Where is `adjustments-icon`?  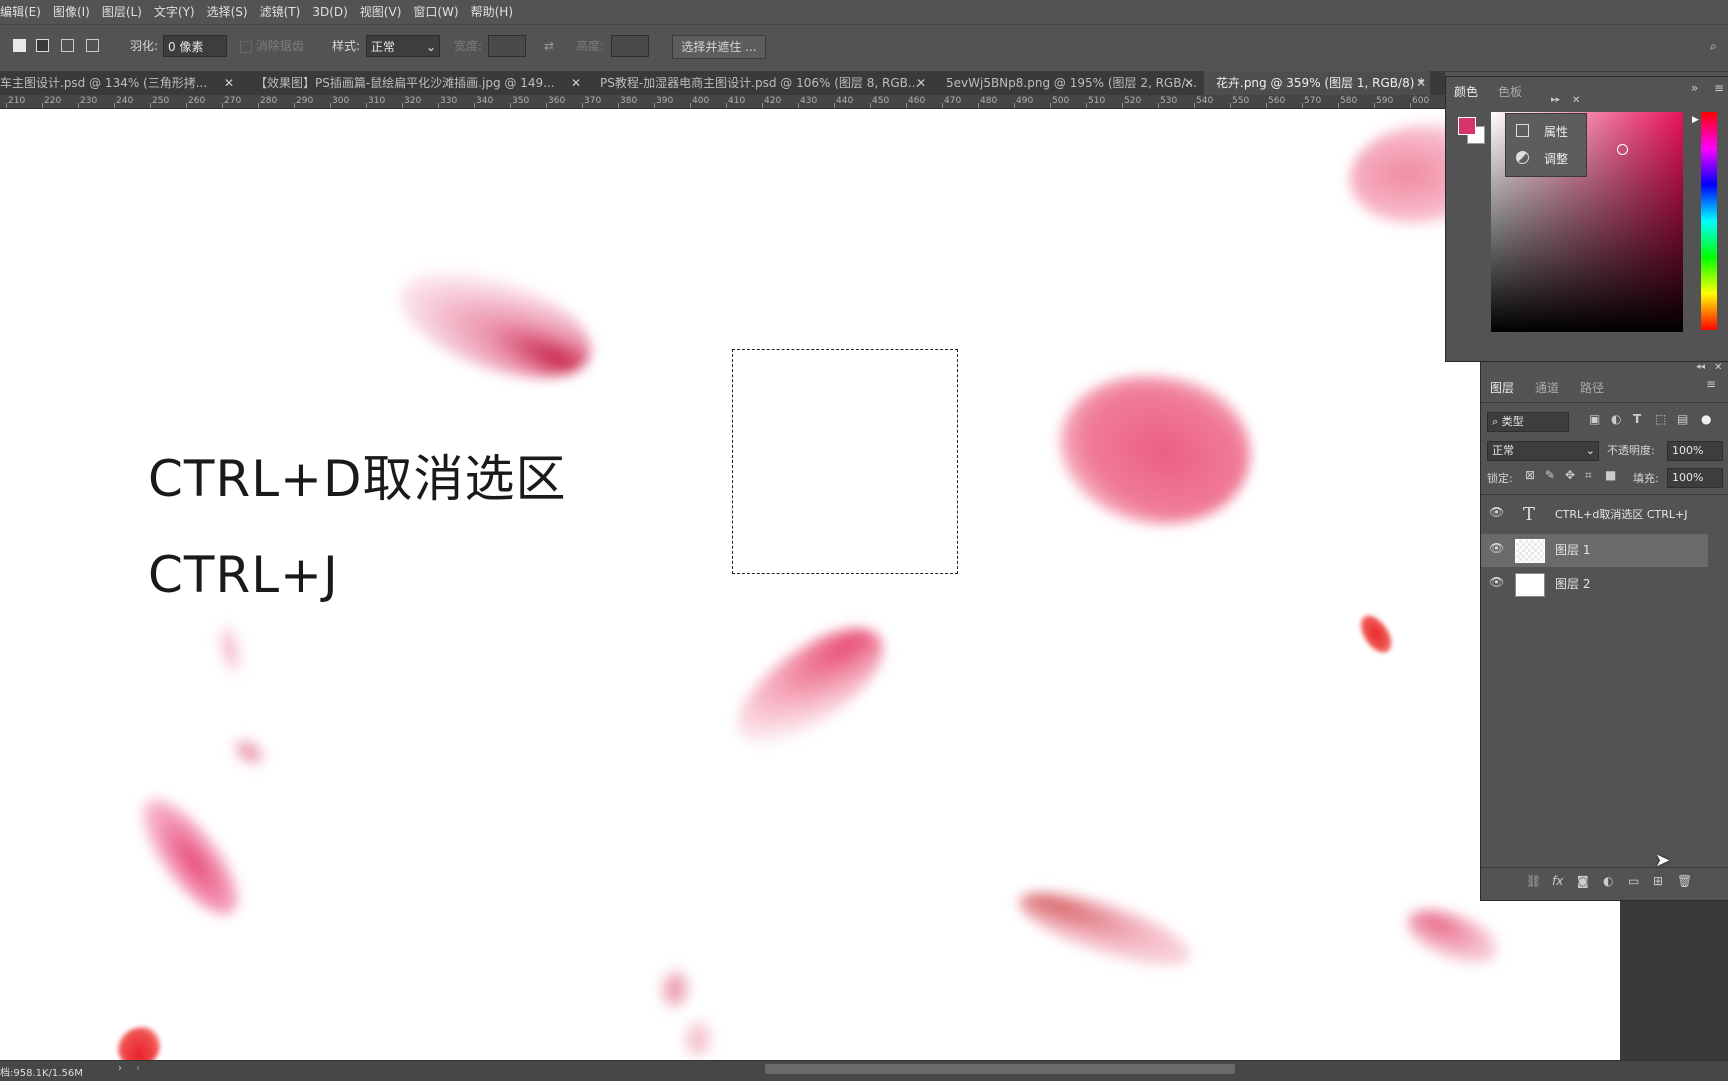
adjustments-icon is located at coordinates (1522, 157).